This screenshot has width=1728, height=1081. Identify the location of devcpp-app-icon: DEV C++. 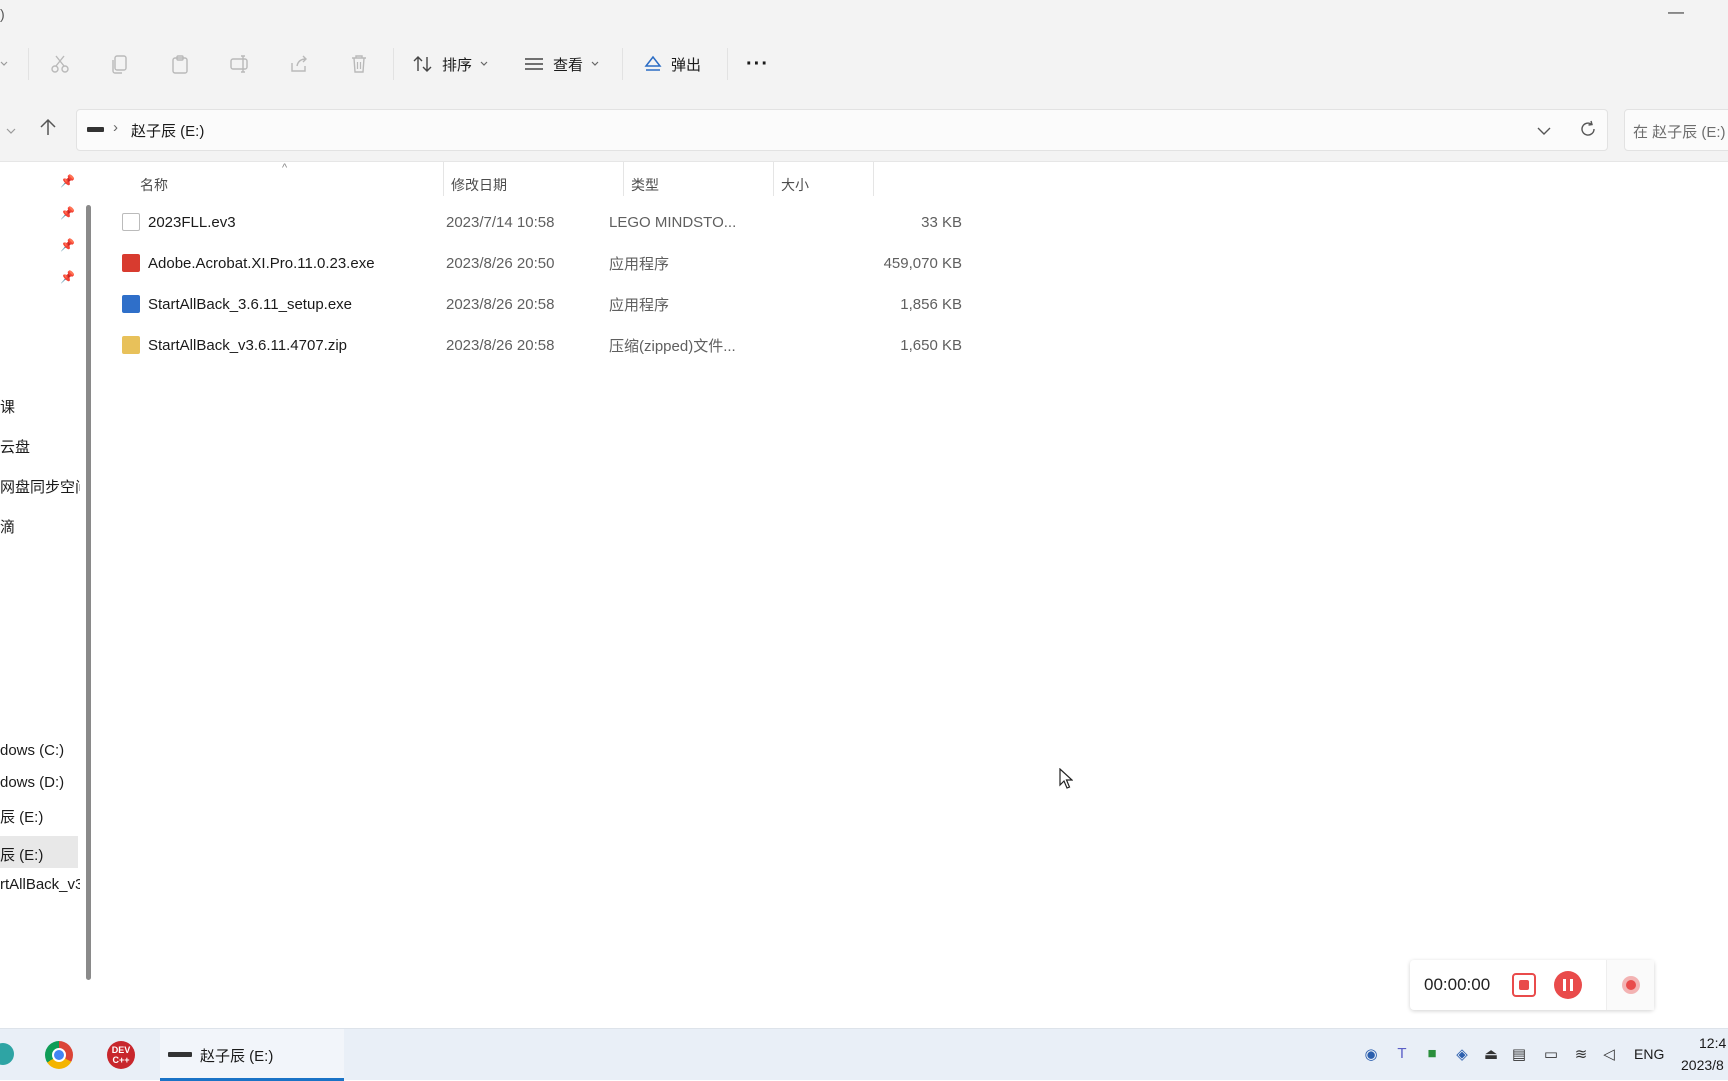
(121, 1055).